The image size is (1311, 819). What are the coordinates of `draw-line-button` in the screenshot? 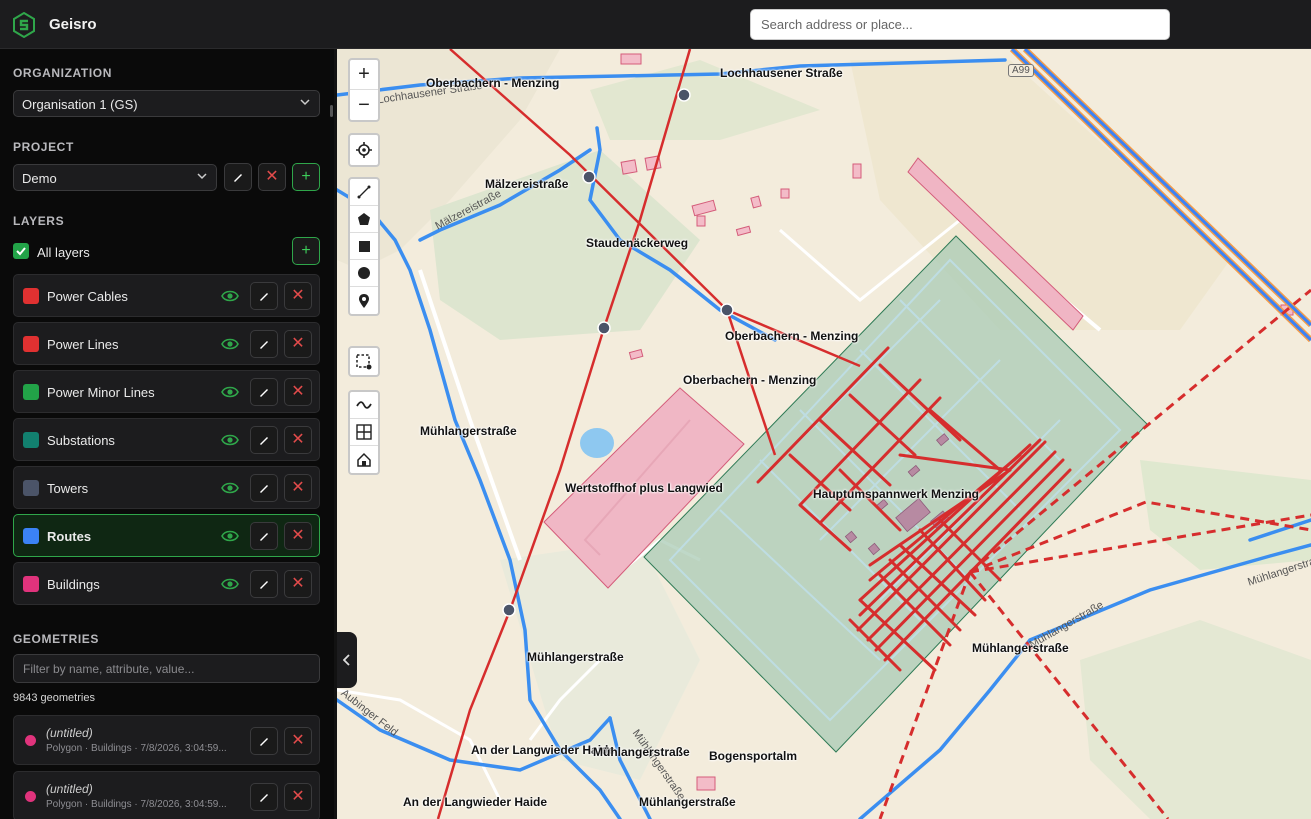 It's located at (364, 192).